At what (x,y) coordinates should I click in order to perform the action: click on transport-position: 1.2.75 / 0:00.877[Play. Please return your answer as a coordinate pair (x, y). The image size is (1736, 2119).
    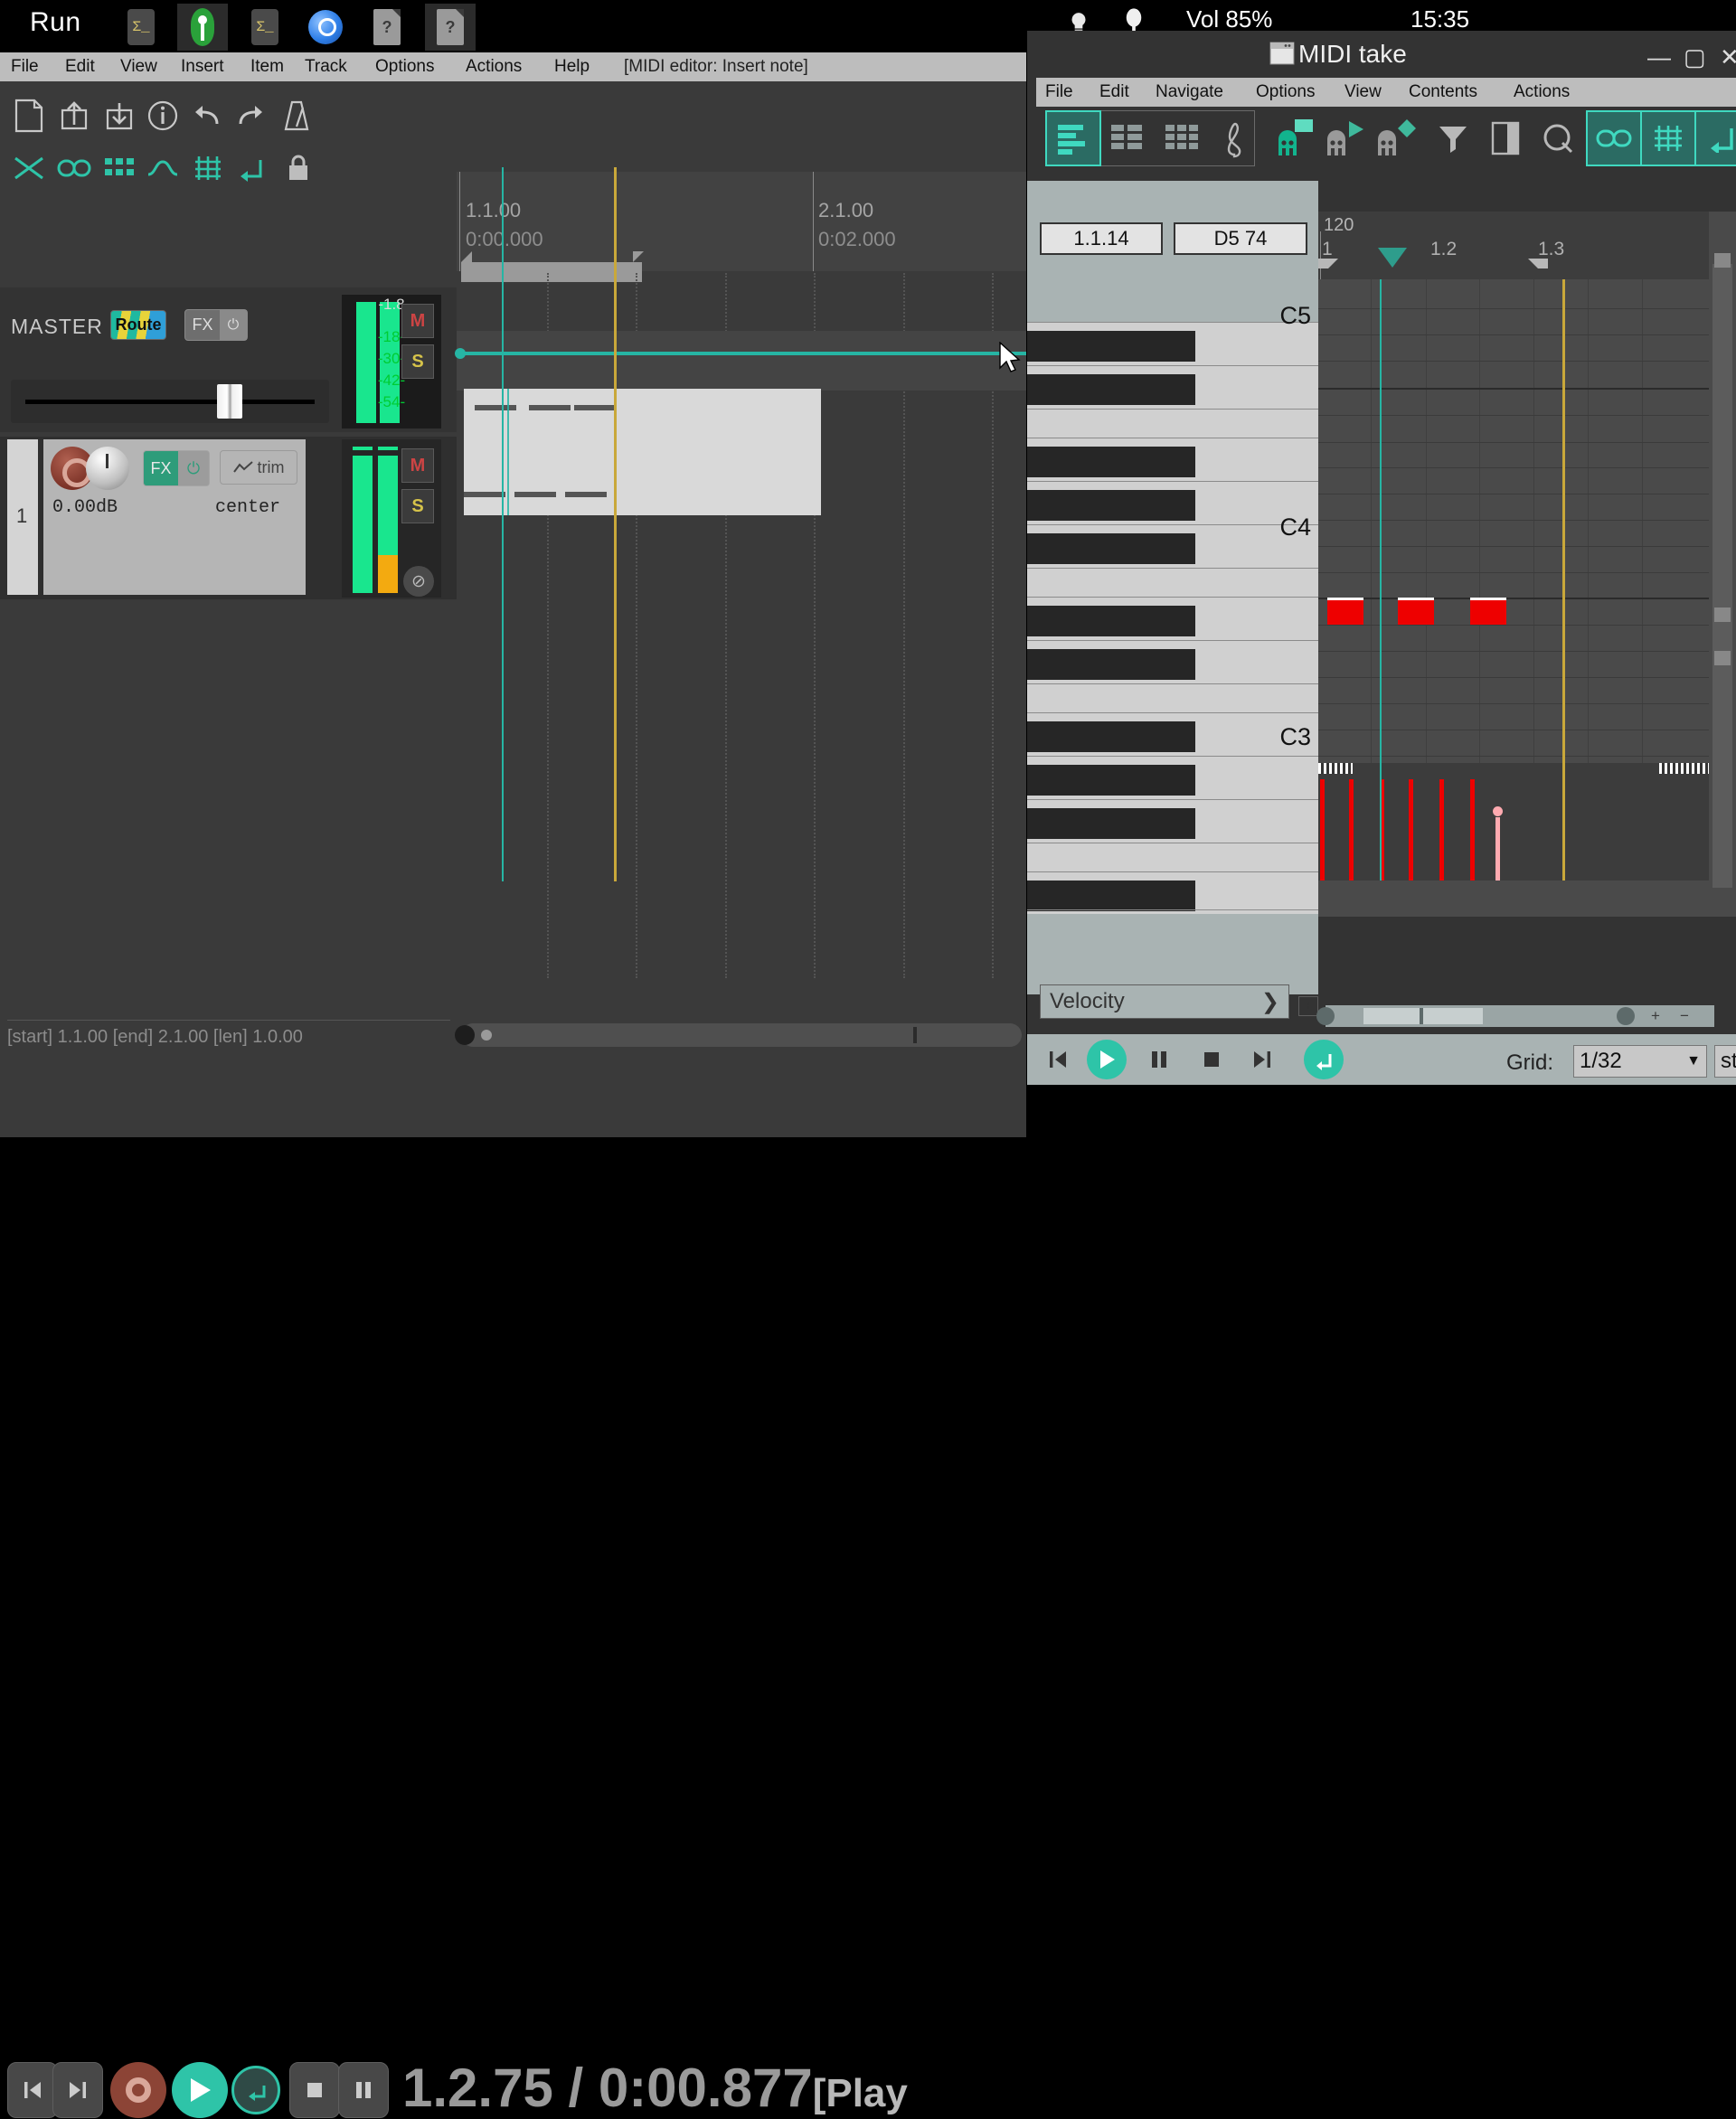
    Looking at the image, I should click on (655, 2088).